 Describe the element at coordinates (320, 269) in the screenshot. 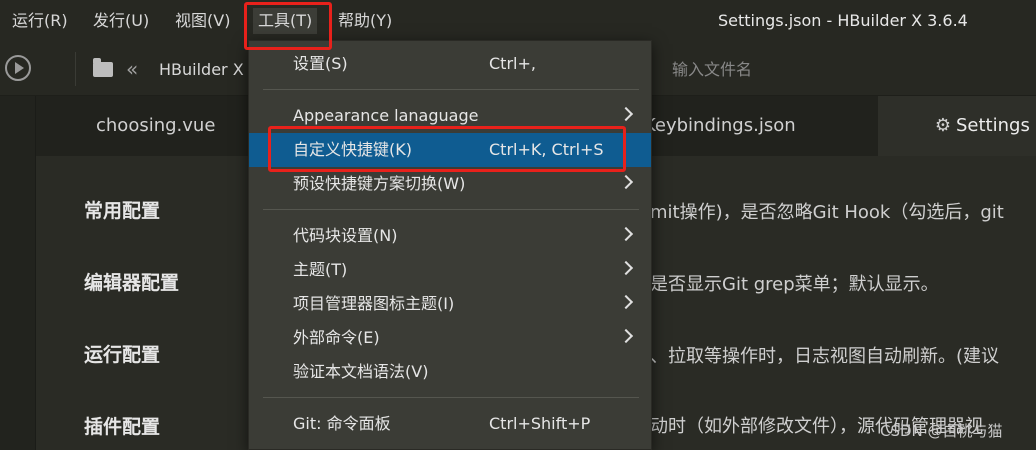

I see `menu-item-label: 主题(T)` at that location.